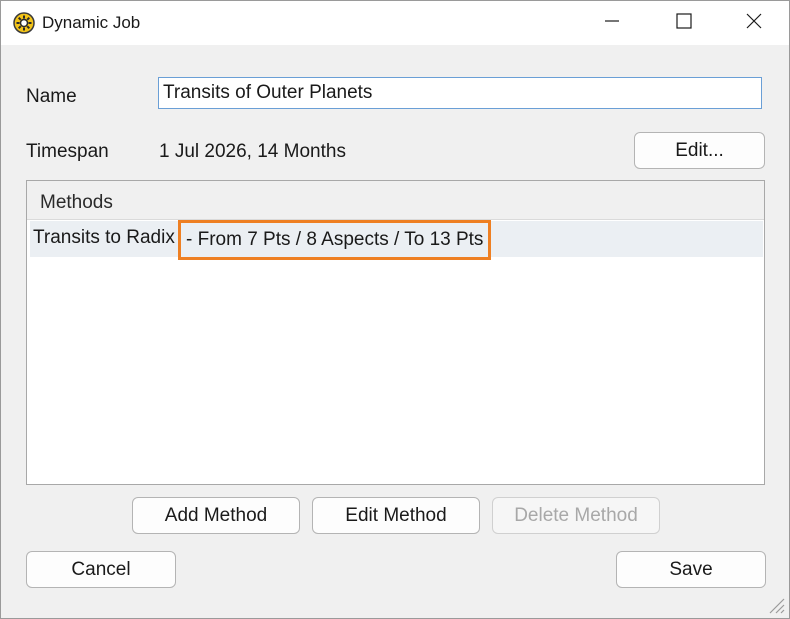 The height and width of the screenshot is (619, 790). Describe the element at coordinates (396, 515) in the screenshot. I see `edit-method-button: Edit Method` at that location.